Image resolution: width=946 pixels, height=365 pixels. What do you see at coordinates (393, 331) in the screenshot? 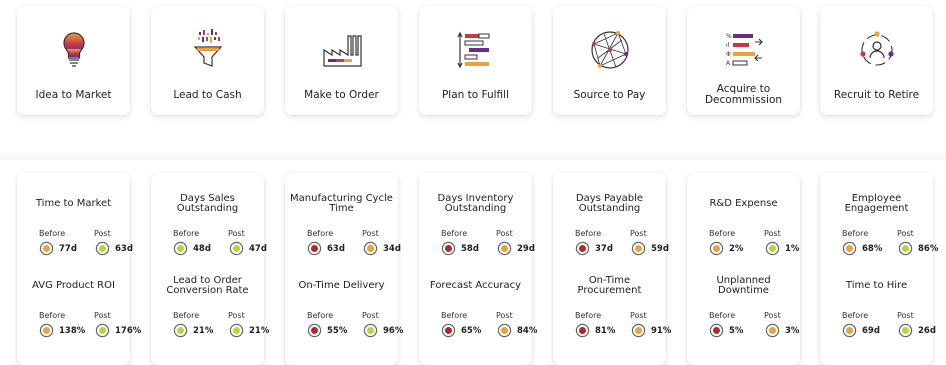
I see `post-value: 96%` at bounding box center [393, 331].